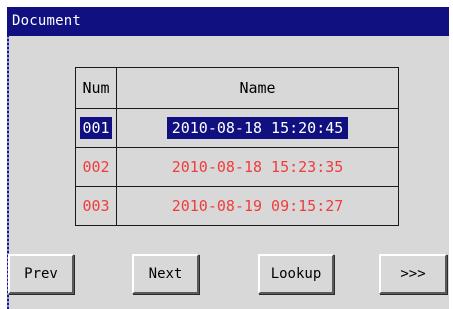  I want to click on prev-button: Prev, so click(41, 274).